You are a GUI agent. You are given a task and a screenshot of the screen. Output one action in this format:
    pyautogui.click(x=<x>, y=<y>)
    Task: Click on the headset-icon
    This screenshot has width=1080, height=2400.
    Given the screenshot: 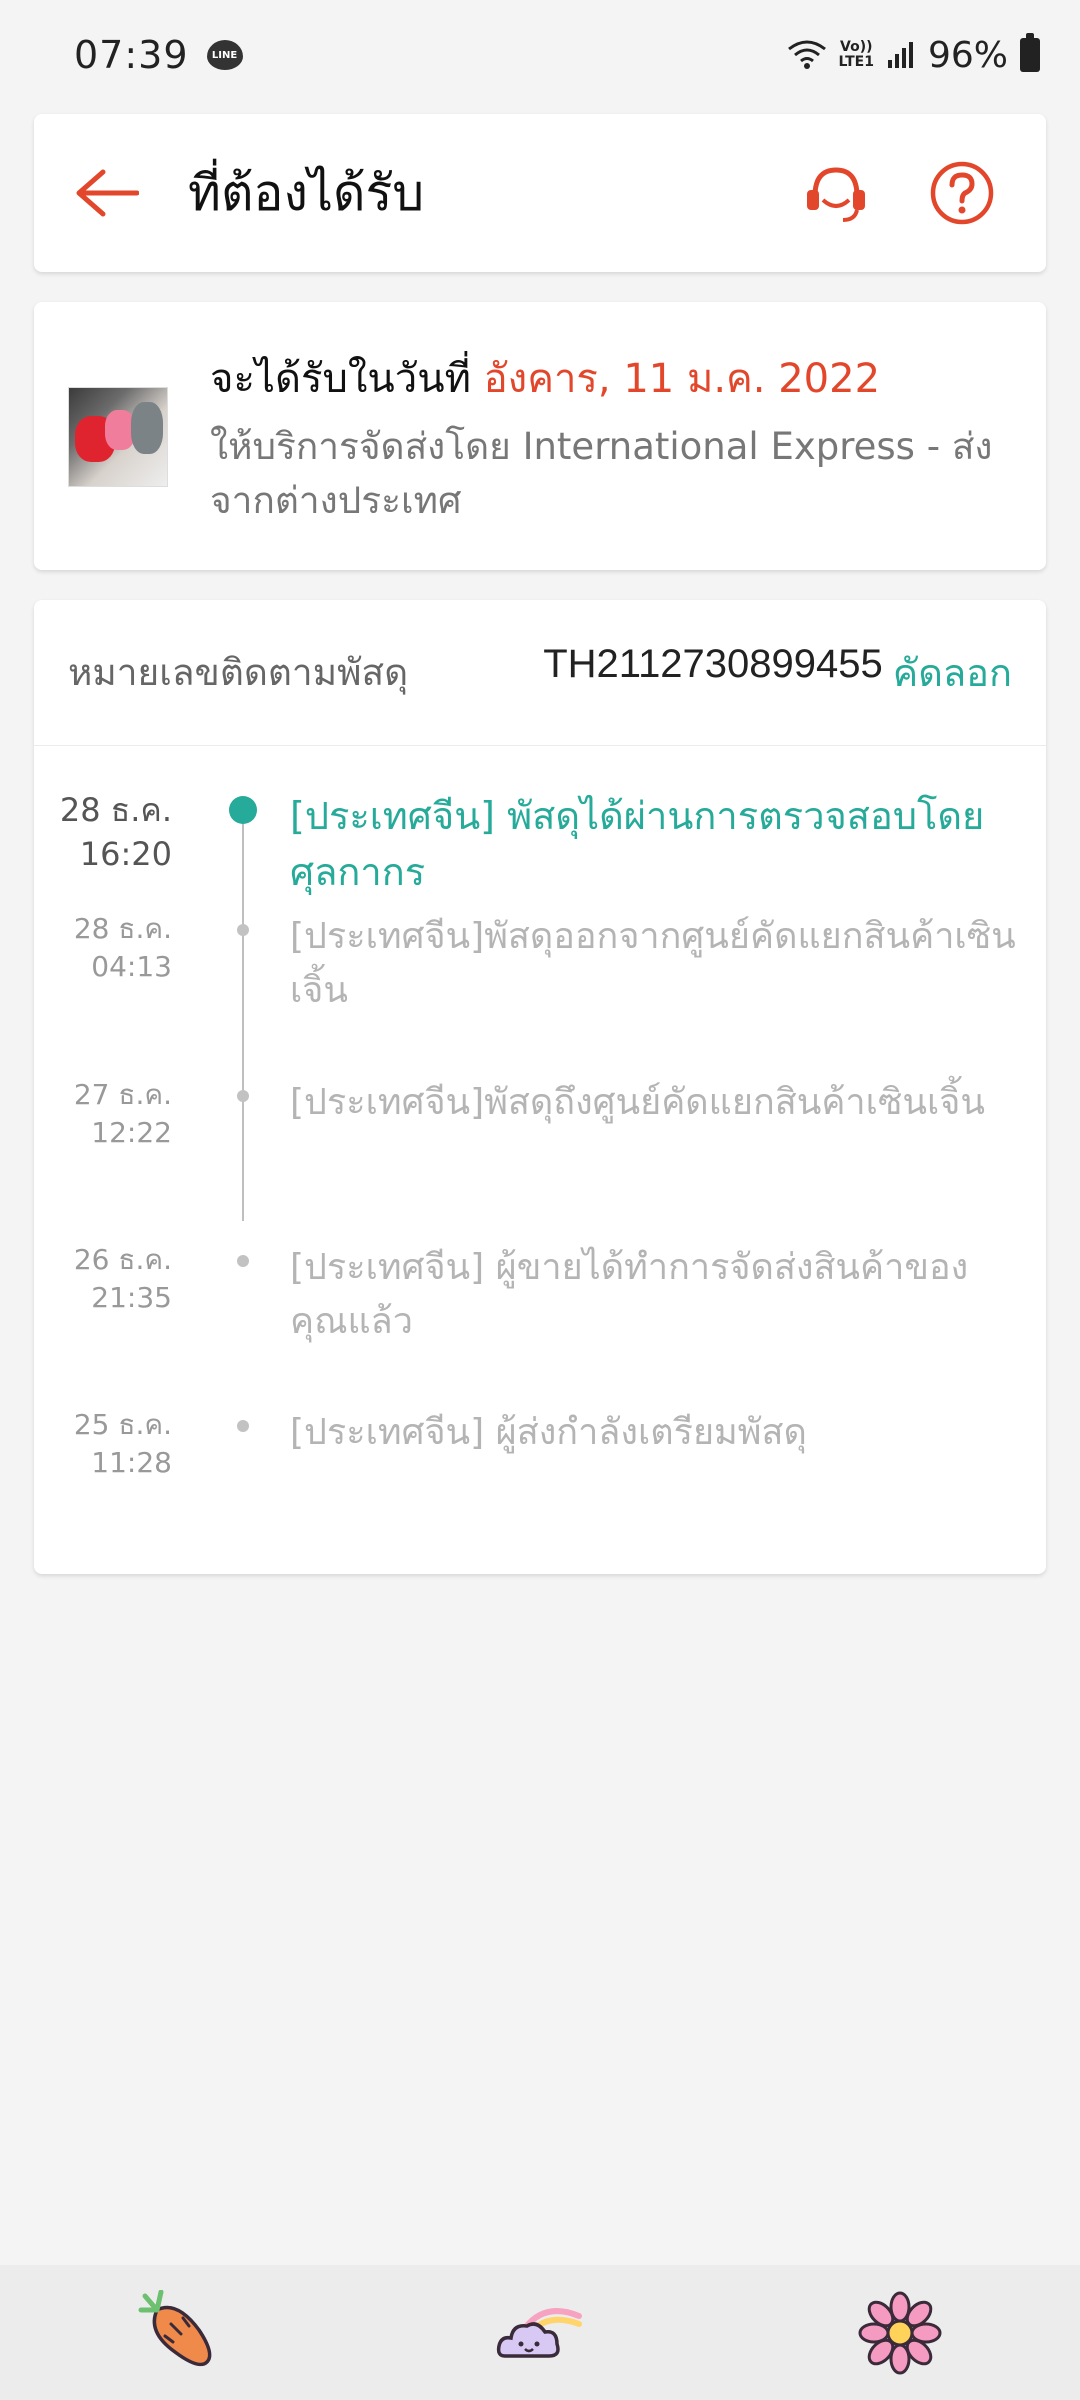 What is the action you would take?
    pyautogui.click(x=836, y=194)
    